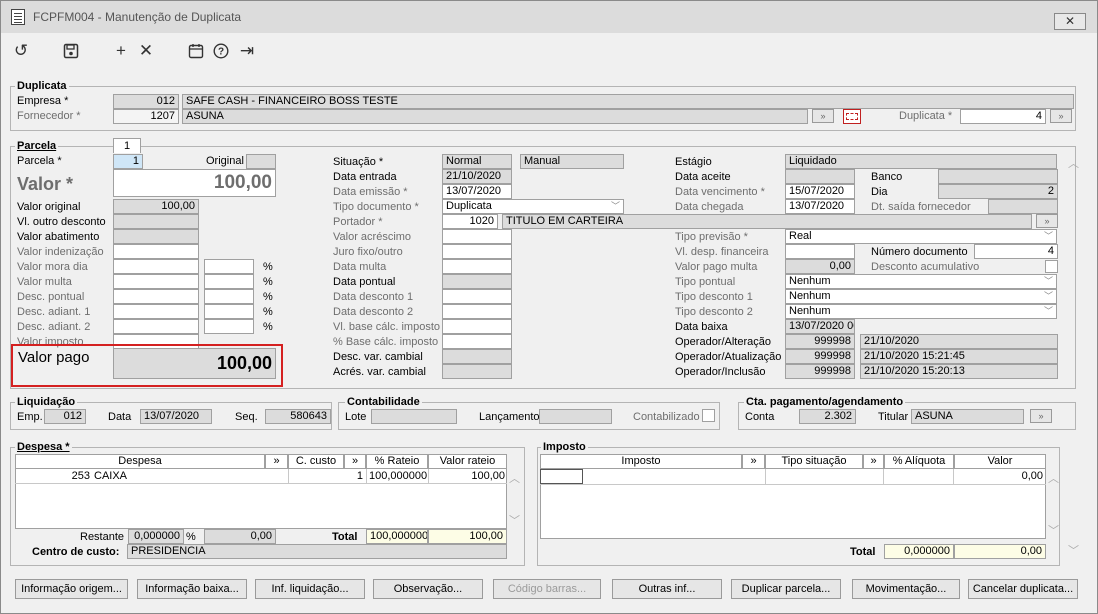 The width and height of the screenshot is (1098, 614). What do you see at coordinates (820, 266) in the screenshot?
I see `right-row-field: 0,00` at bounding box center [820, 266].